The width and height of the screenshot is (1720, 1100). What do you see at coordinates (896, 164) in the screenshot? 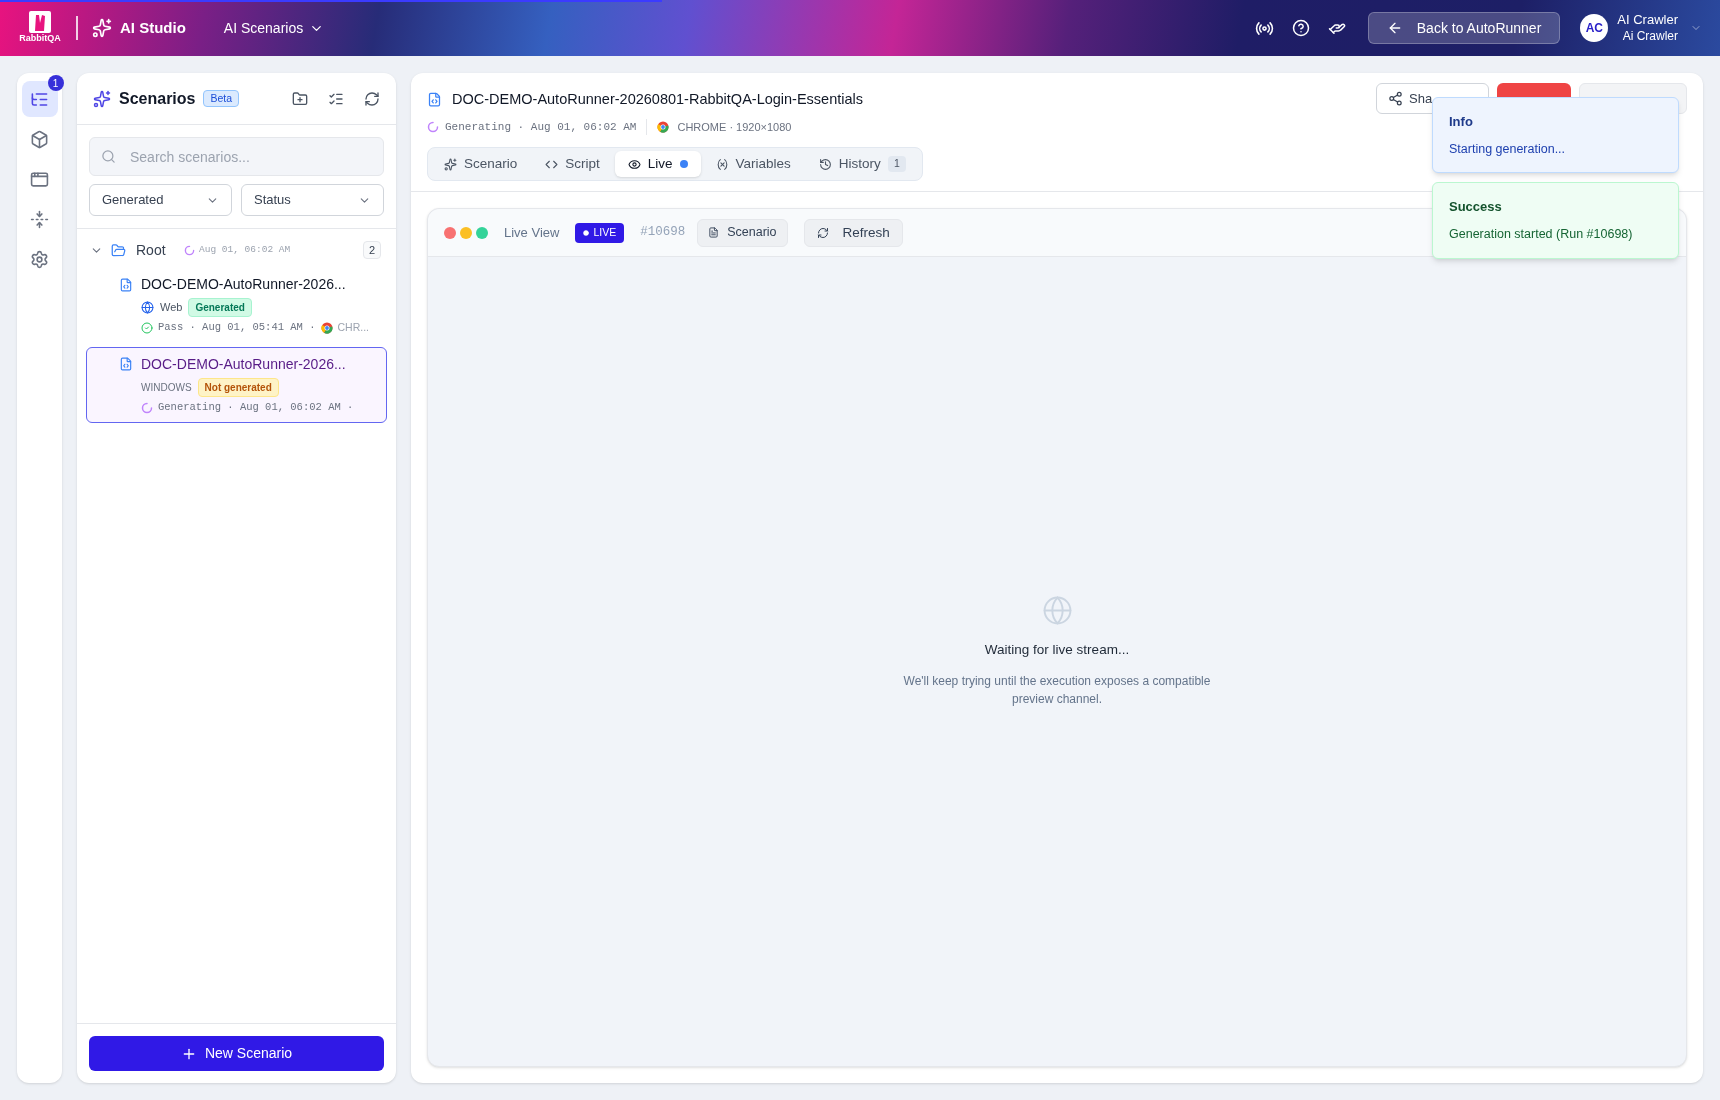
I see `tab-count: 1` at bounding box center [896, 164].